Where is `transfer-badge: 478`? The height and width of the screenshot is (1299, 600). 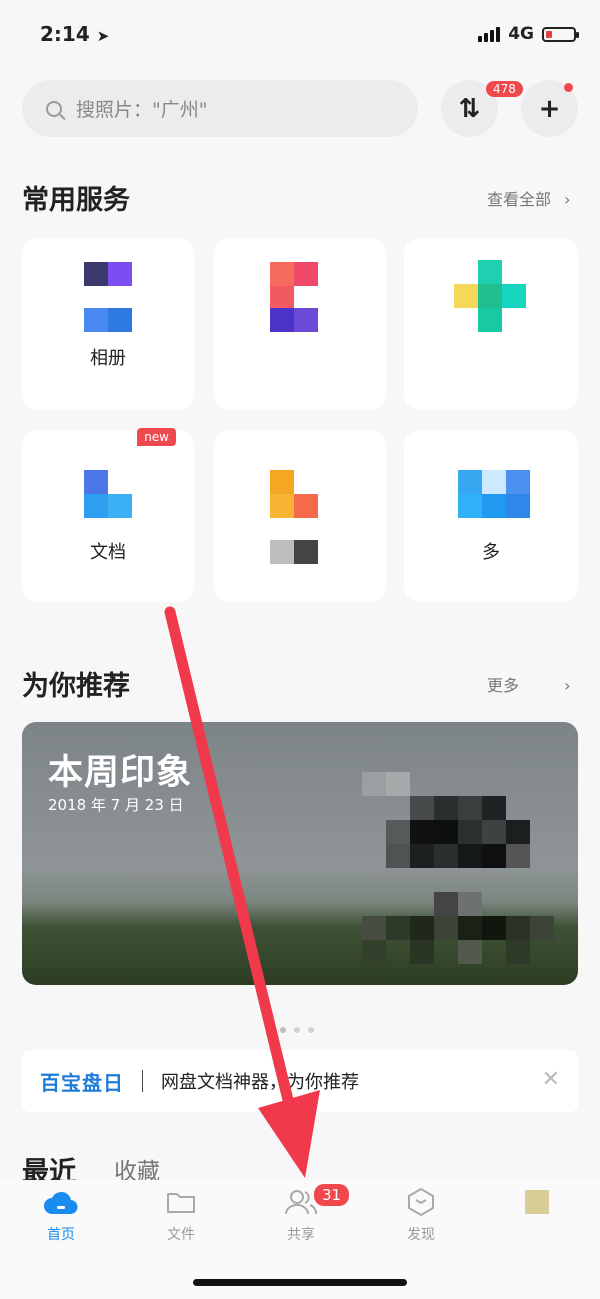
transfer-badge: 478 is located at coordinates (504, 89).